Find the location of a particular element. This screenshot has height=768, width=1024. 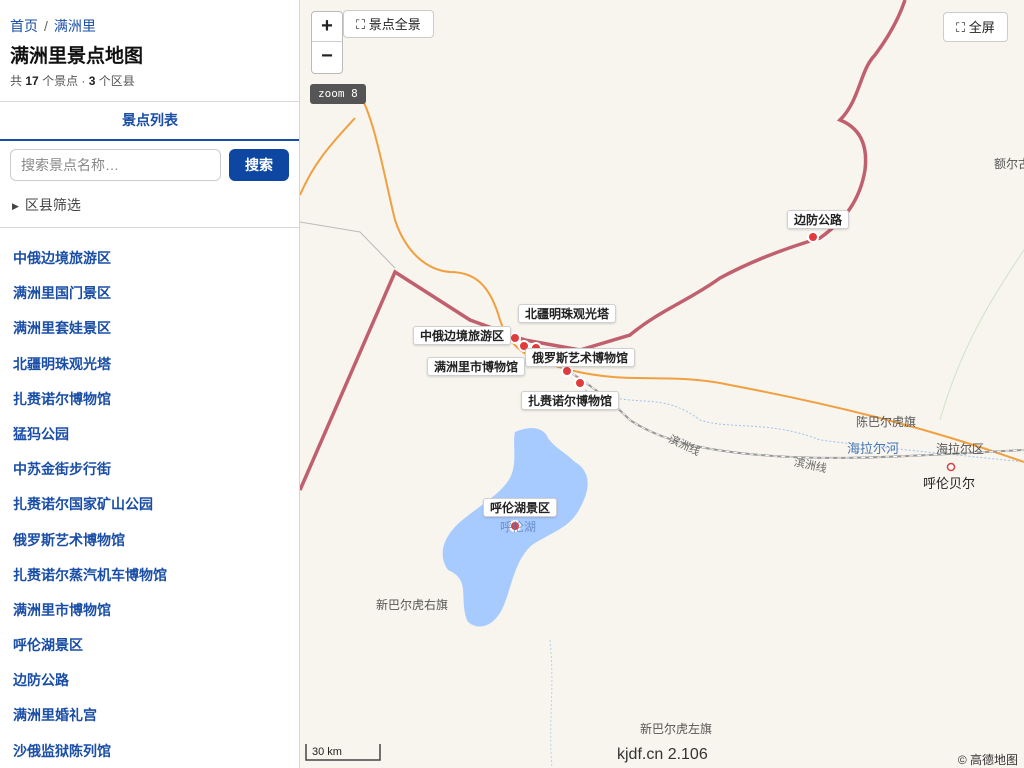

overview-button: ⛶ 景点全景 is located at coordinates (388, 24).